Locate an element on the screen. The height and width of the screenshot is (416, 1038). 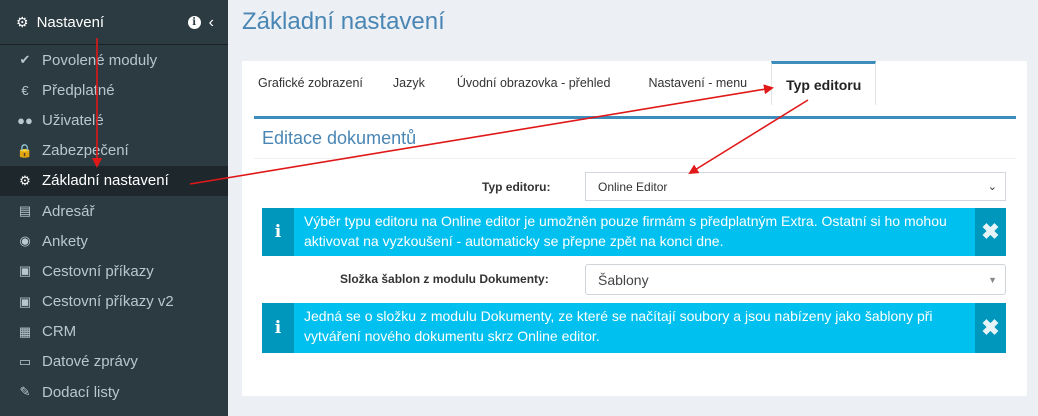
inbox-icon: ▭ is located at coordinates (25, 361).